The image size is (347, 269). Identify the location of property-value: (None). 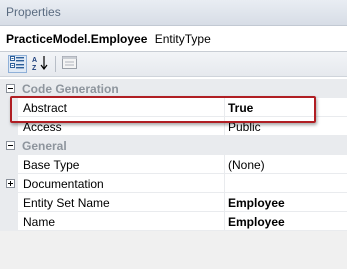
(246, 165).